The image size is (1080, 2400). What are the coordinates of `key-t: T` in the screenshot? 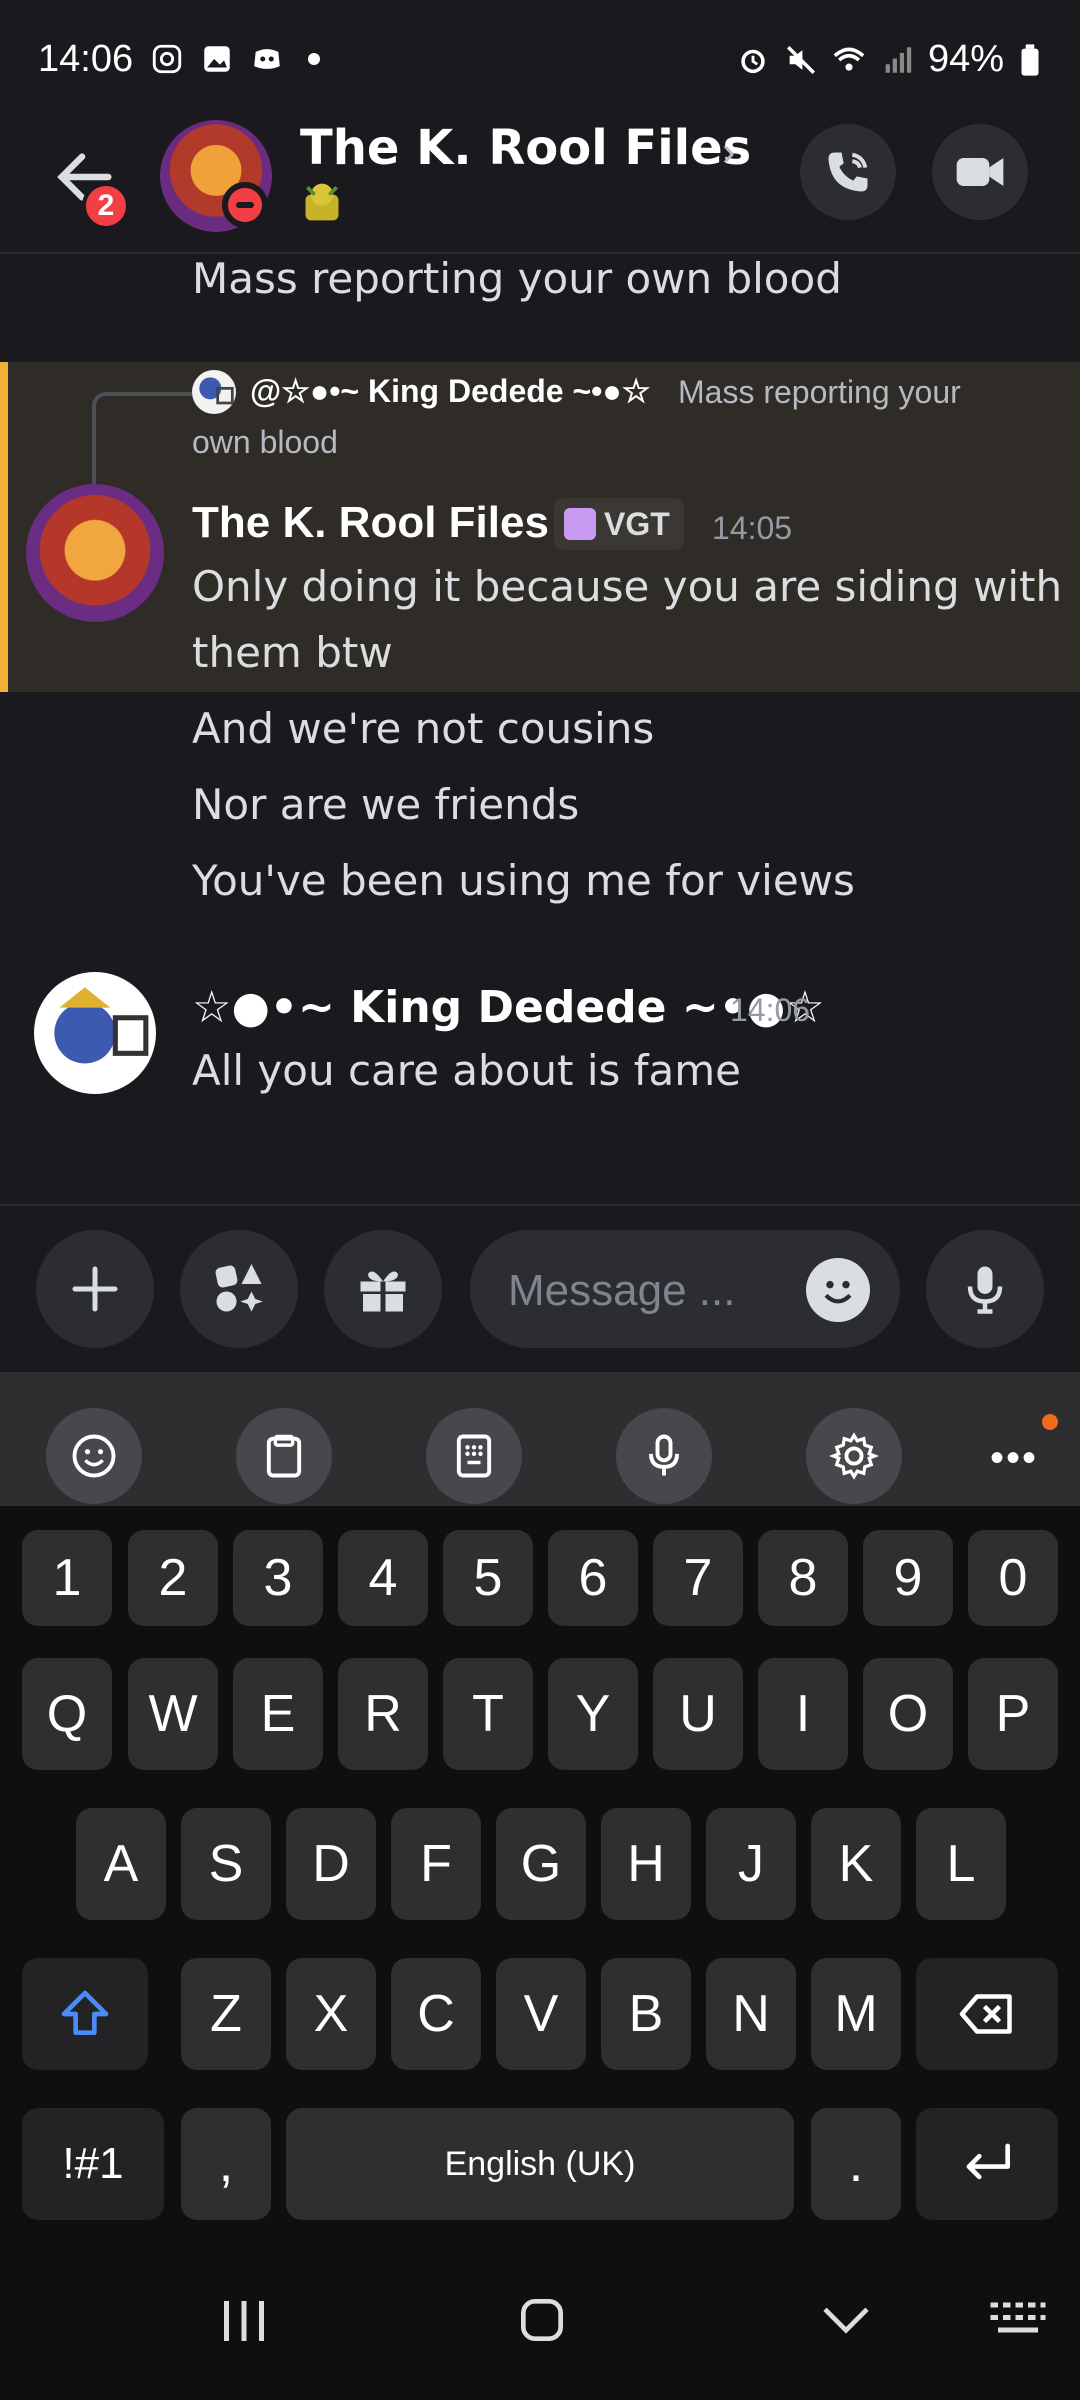 It's located at (488, 1714).